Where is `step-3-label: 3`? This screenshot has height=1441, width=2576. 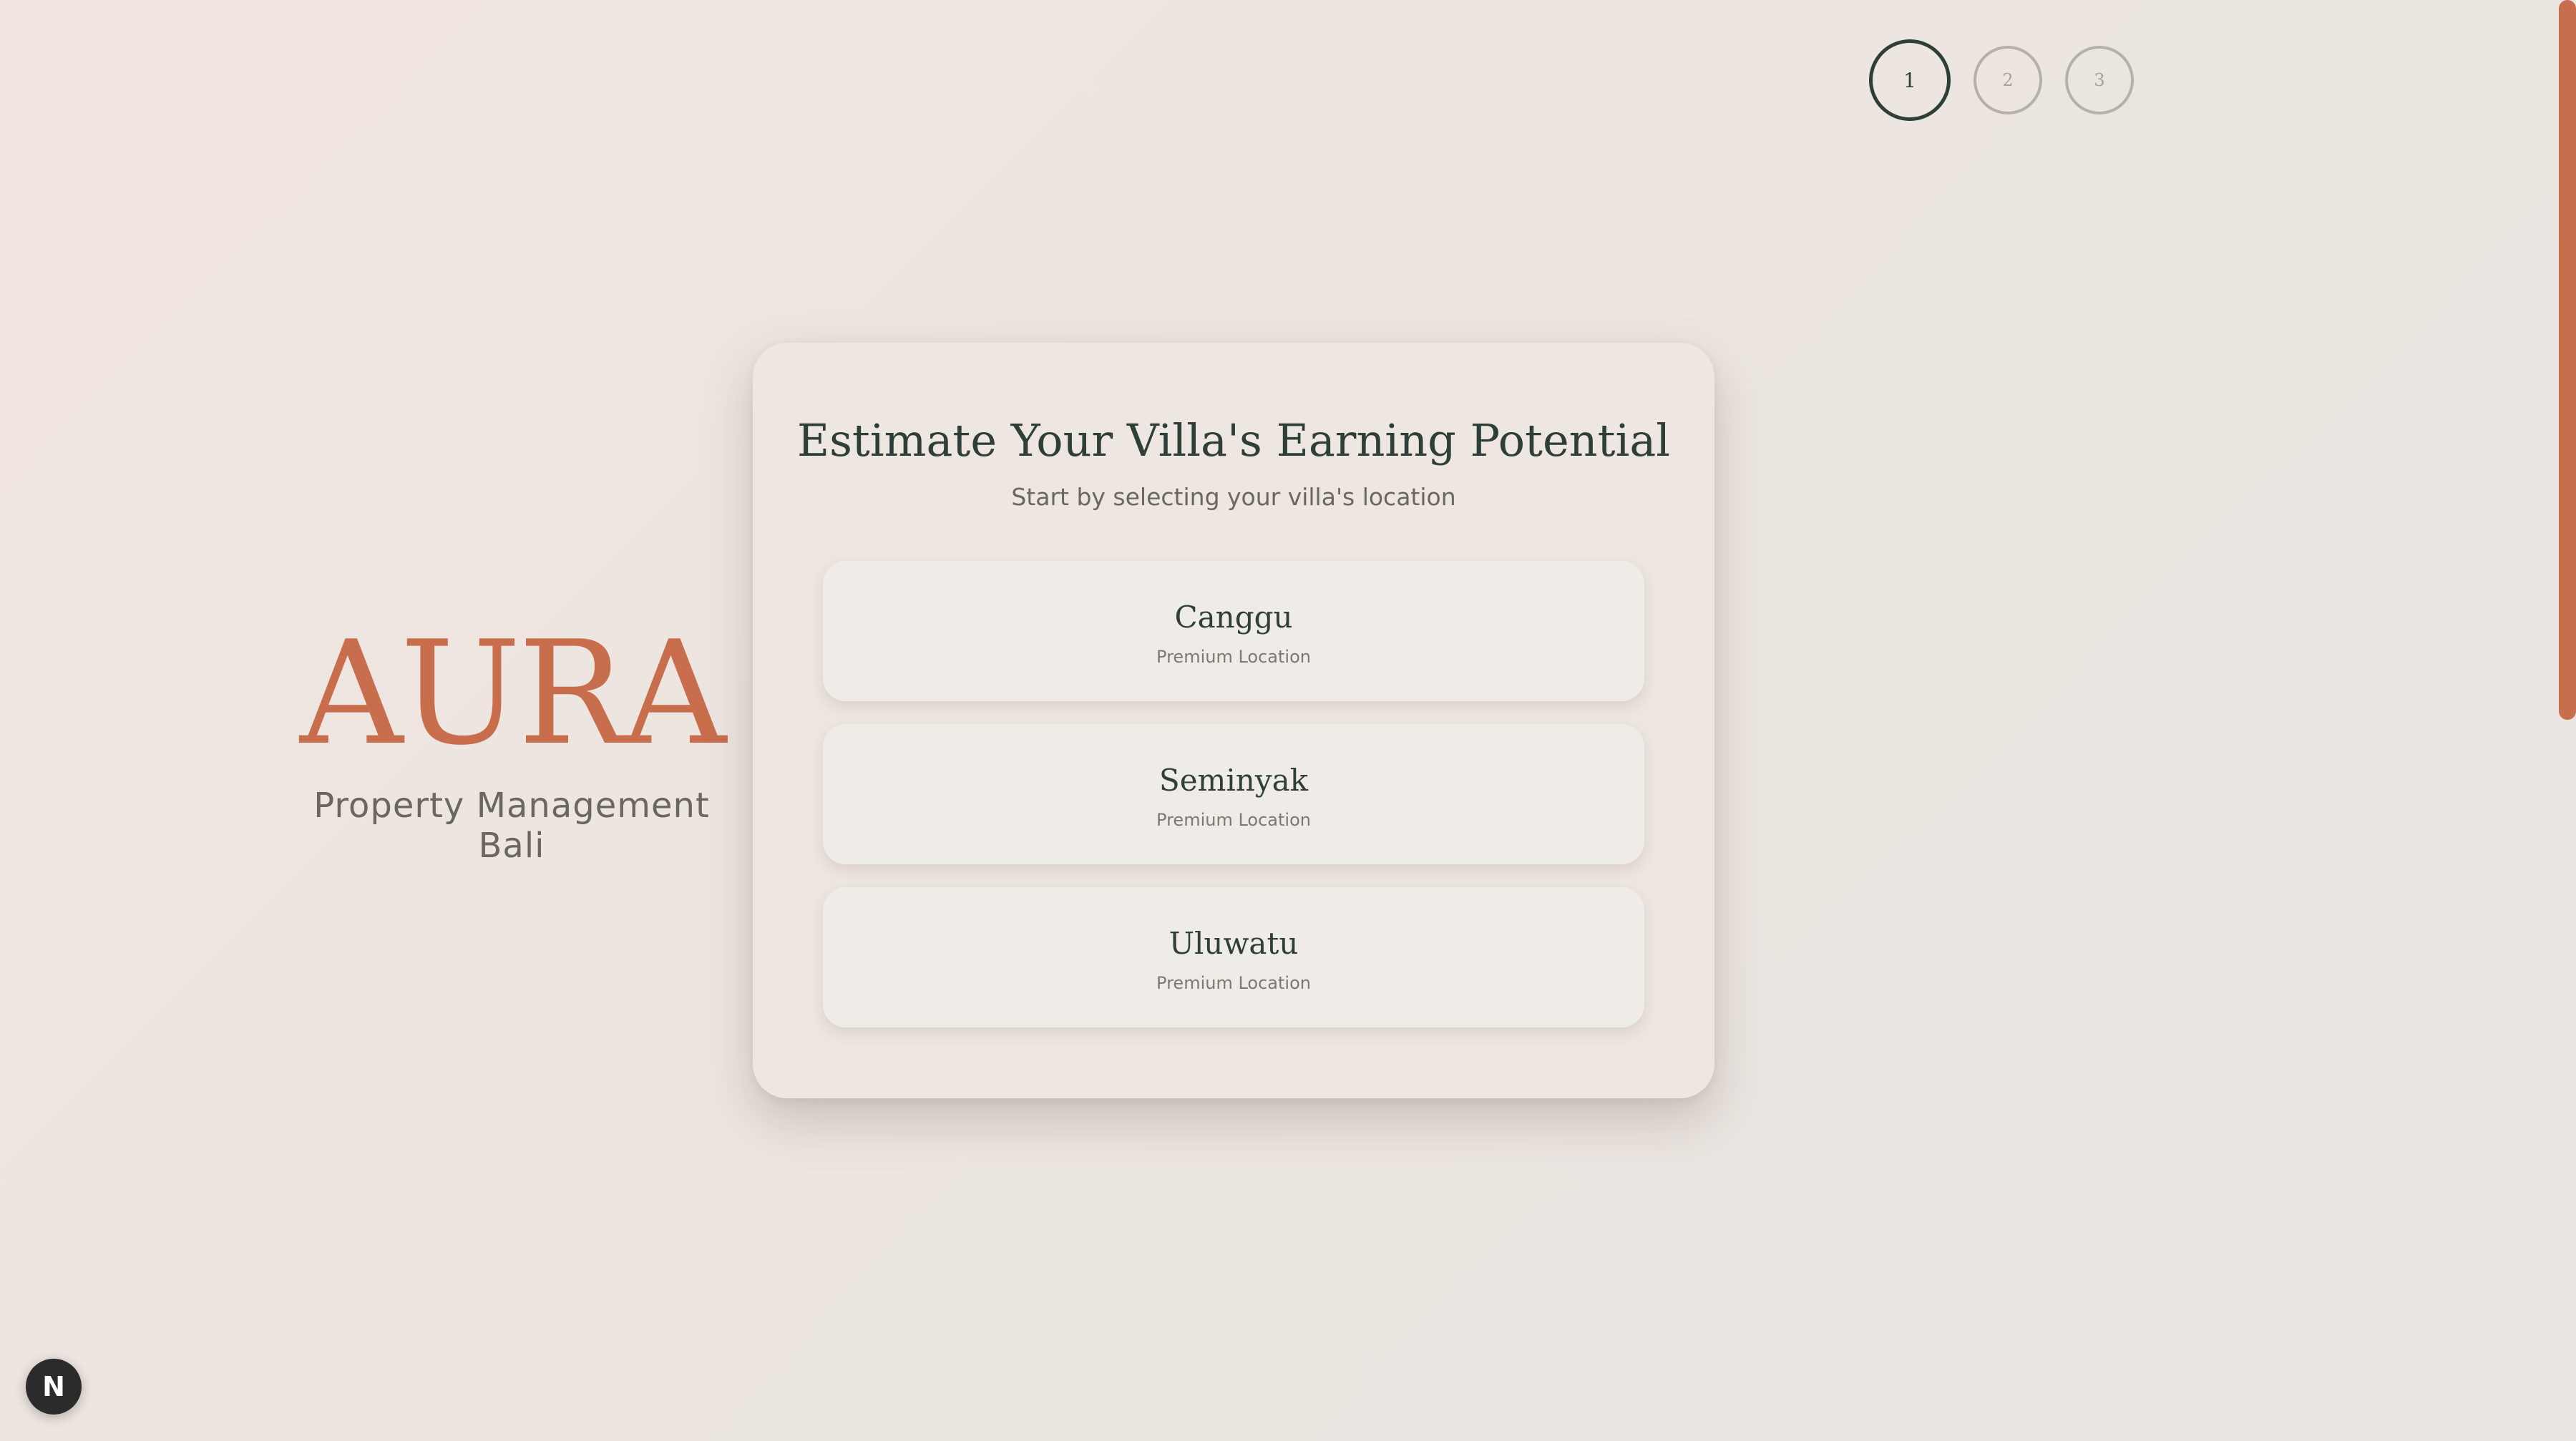
step-3-label: 3 is located at coordinates (2099, 80).